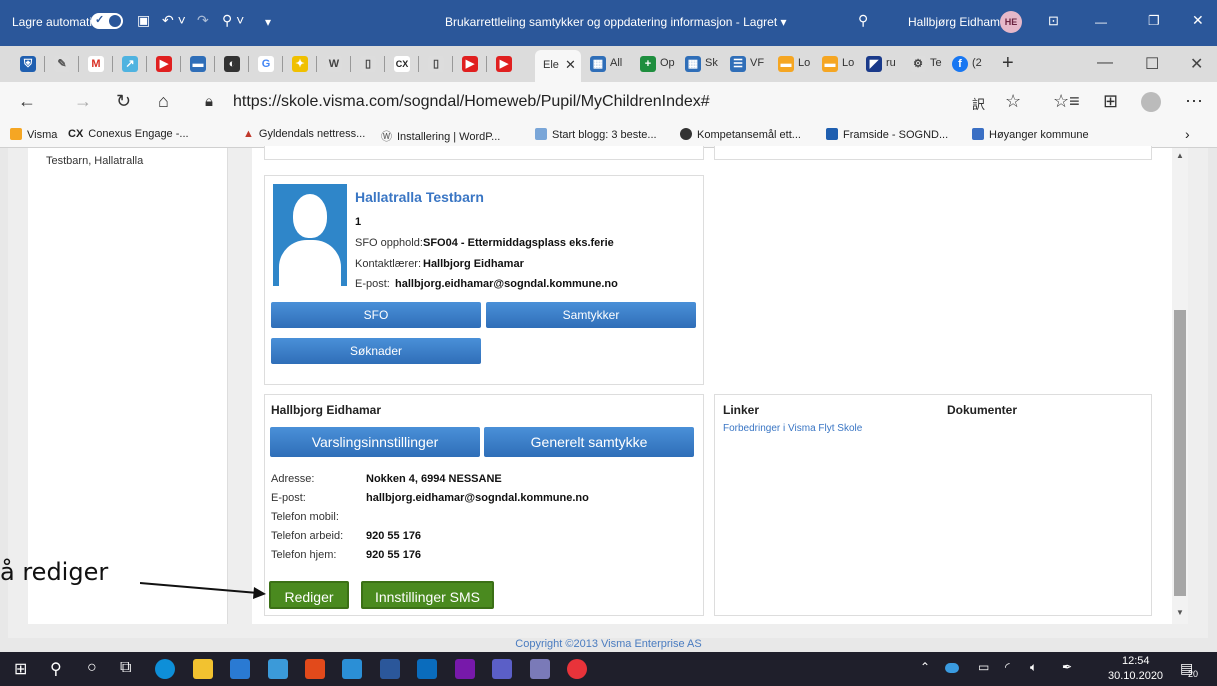 The height and width of the screenshot is (686, 1217). Describe the element at coordinates (130, 64) in the screenshot. I see `tab-icon-arrow: ↗` at that location.